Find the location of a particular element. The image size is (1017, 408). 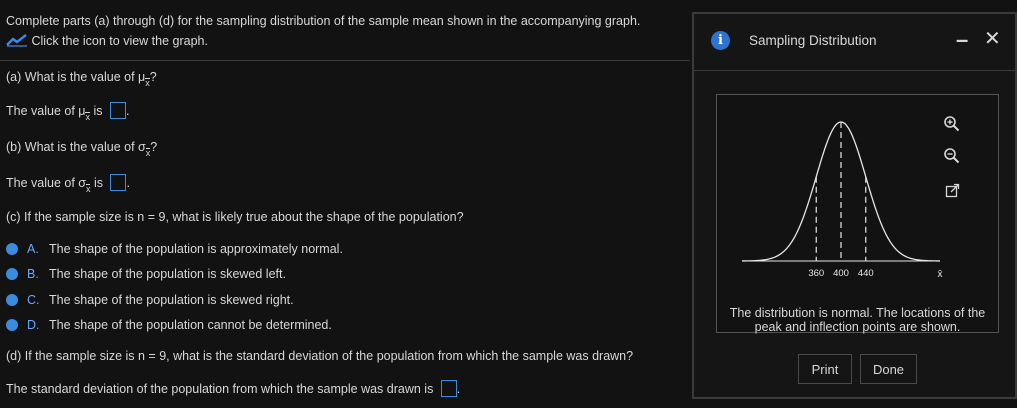

part-a-question-text: What is the value of is located at coordinates (81, 77).